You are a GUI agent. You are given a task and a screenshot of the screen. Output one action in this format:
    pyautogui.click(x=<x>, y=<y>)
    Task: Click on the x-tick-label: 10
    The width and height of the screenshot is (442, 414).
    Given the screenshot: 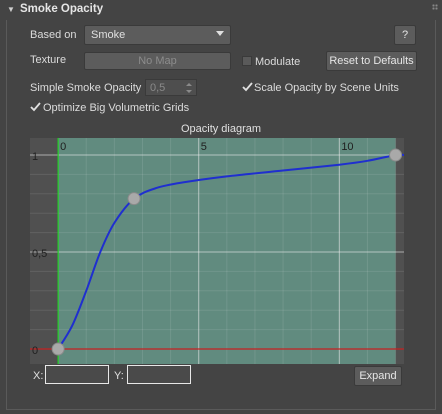 What is the action you would take?
    pyautogui.click(x=347, y=147)
    